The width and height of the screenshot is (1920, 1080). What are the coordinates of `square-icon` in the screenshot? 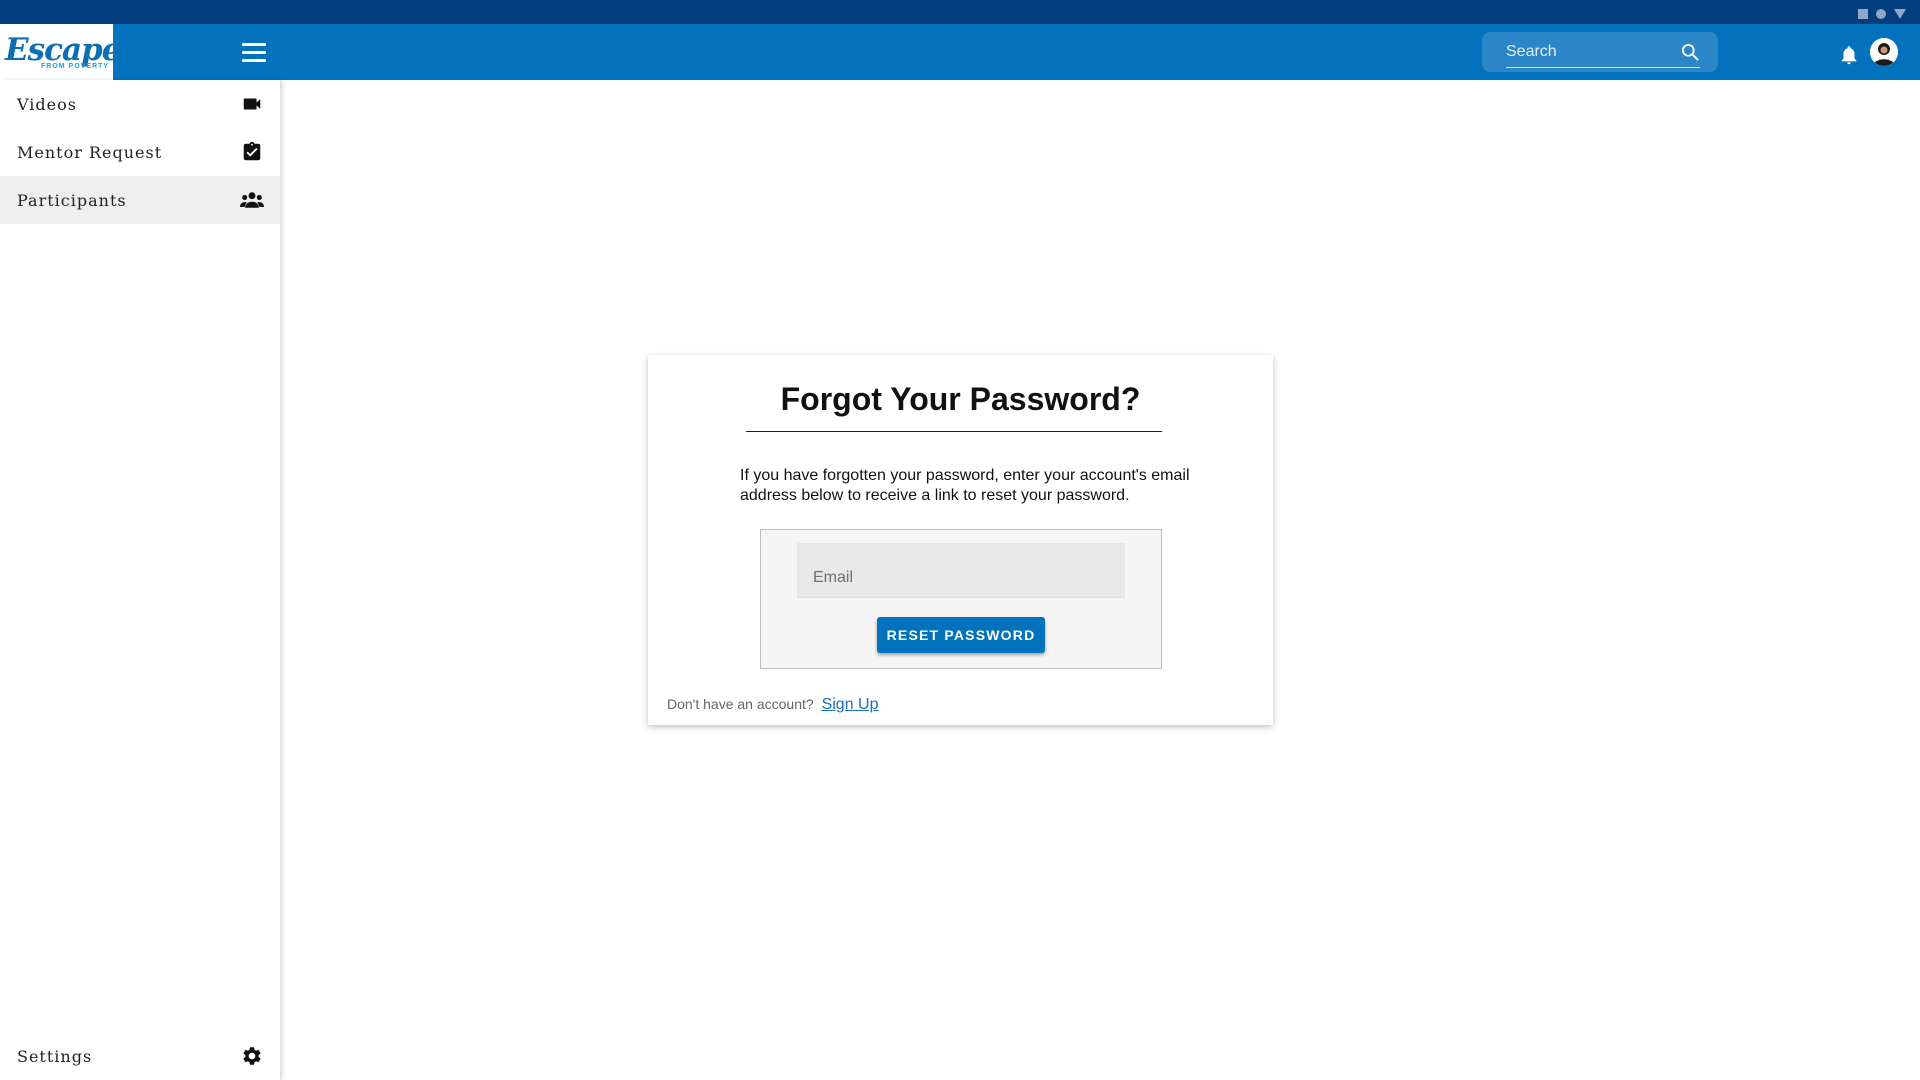 It's located at (1863, 14).